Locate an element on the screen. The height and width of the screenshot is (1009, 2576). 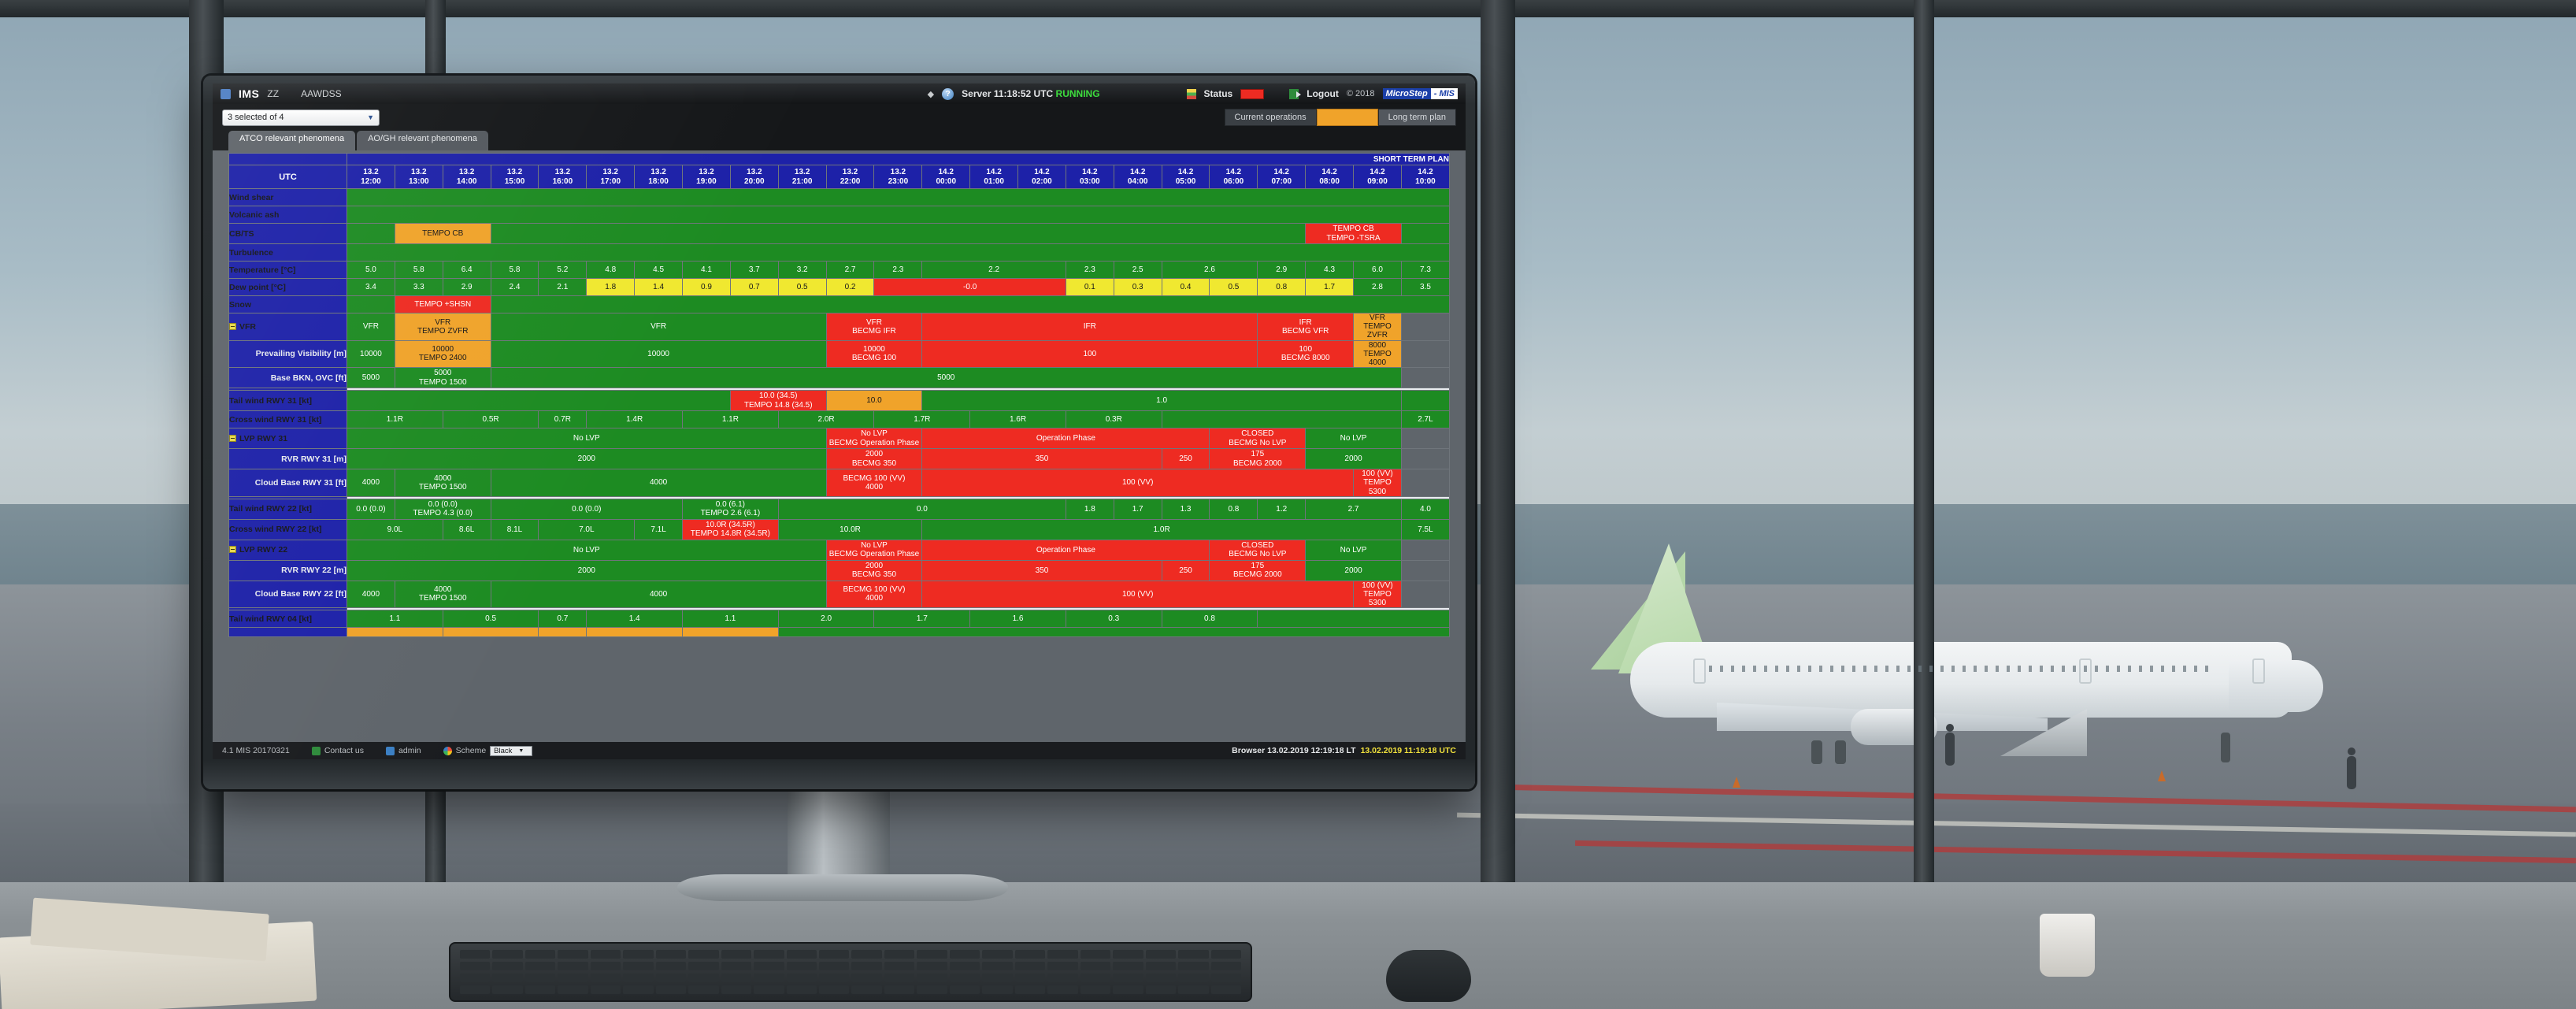
plan-cell: 0.0 is located at coordinates (921, 509).